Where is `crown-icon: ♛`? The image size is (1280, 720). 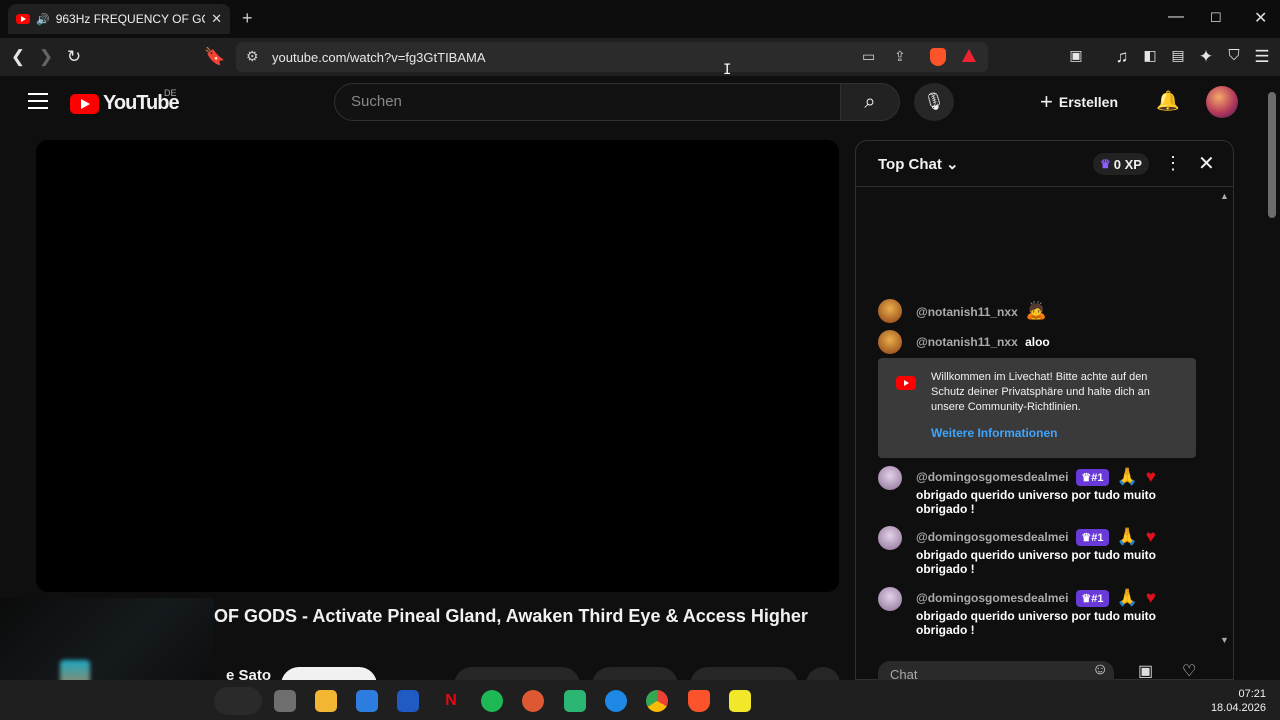 crown-icon: ♛ is located at coordinates (1105, 164).